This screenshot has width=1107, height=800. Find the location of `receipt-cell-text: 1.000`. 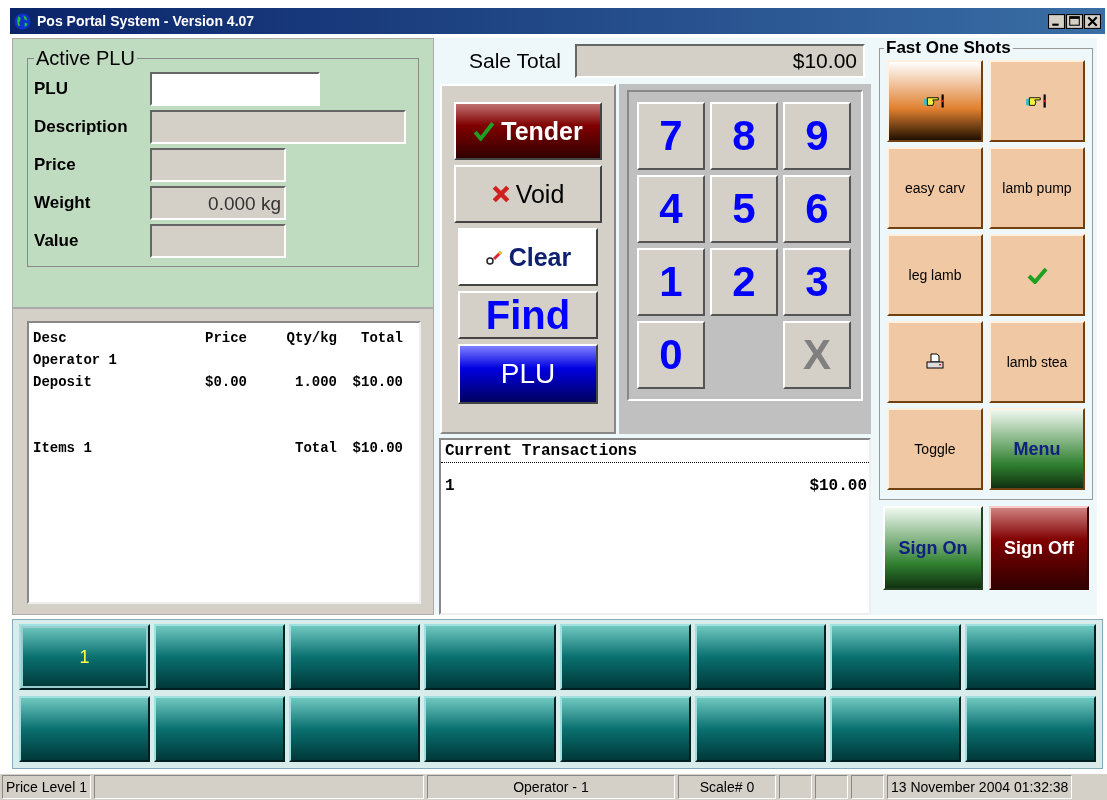

receipt-cell-text: 1.000 is located at coordinates (315, 382).